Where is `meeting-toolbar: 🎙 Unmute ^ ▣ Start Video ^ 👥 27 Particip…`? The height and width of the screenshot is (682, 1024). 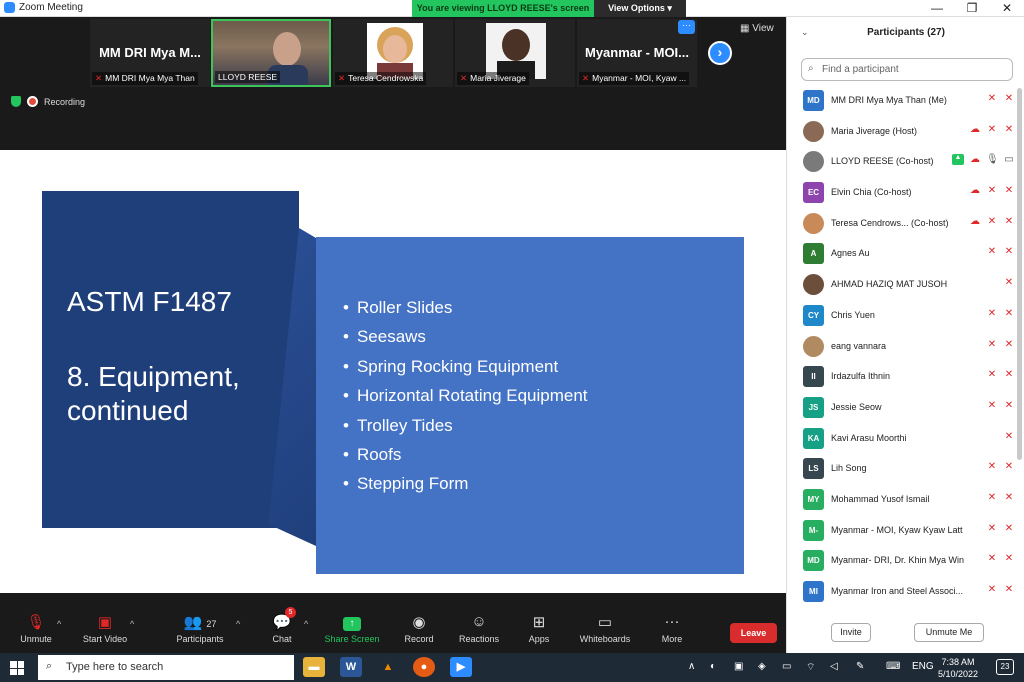
meeting-toolbar: 🎙 Unmute ^ ▣ Start Video ^ 👥 27 Particip… is located at coordinates (393, 623).